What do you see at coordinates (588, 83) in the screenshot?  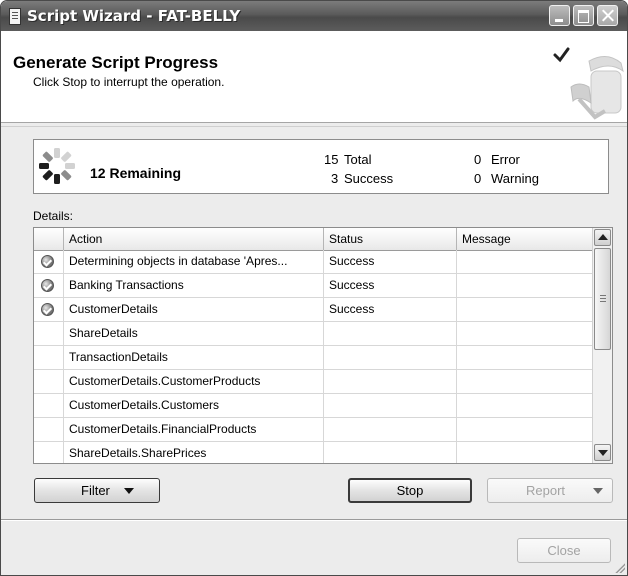 I see `wizard-banner-graphic` at bounding box center [588, 83].